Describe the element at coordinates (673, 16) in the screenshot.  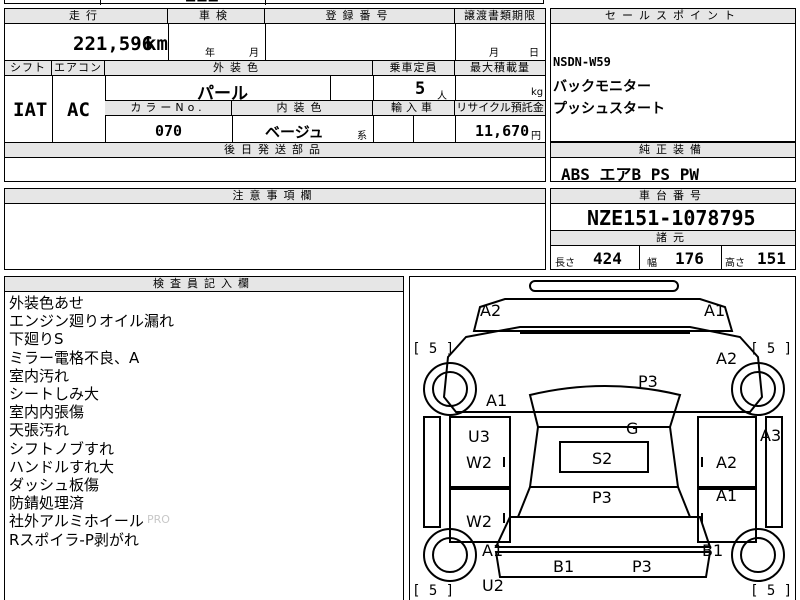
I see `sales-points-header: セールスポイント` at that location.